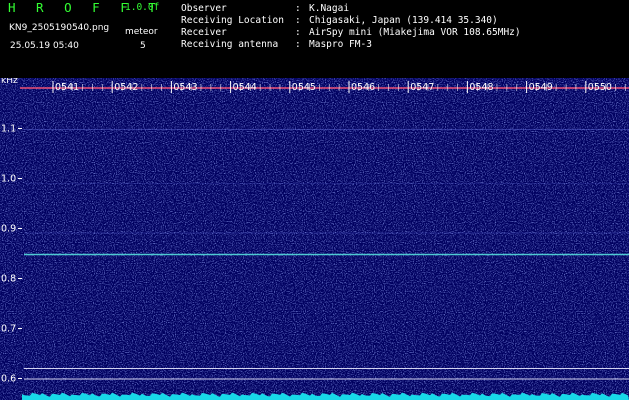 This screenshot has height=400, width=629. Describe the element at coordinates (8, 279) in the screenshot. I see `y-tick-label: 0.8` at that location.